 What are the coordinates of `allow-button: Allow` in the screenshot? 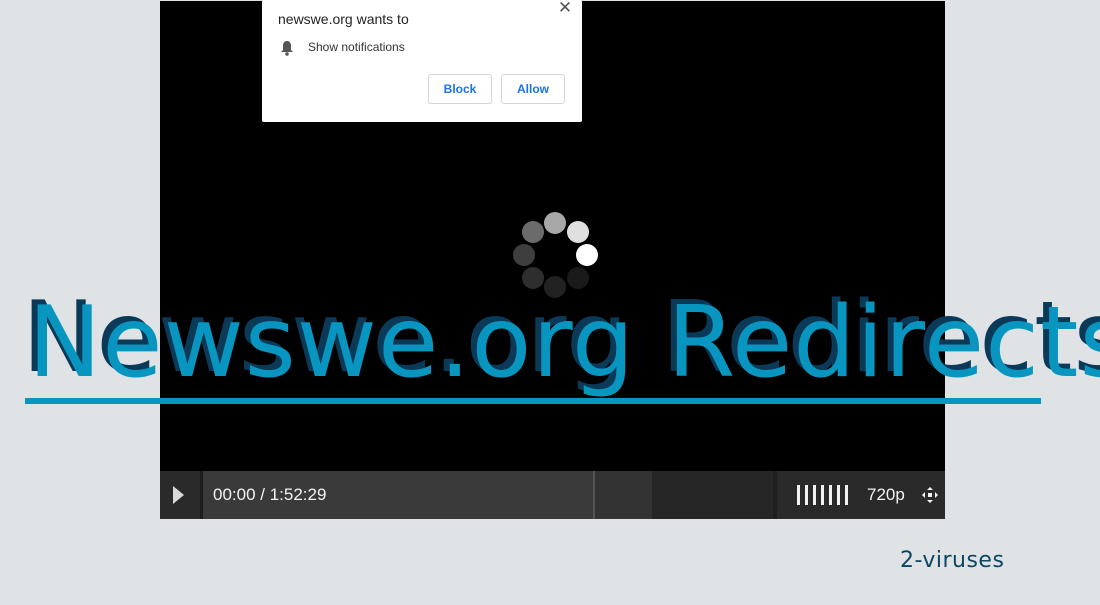 It's located at (533, 89).